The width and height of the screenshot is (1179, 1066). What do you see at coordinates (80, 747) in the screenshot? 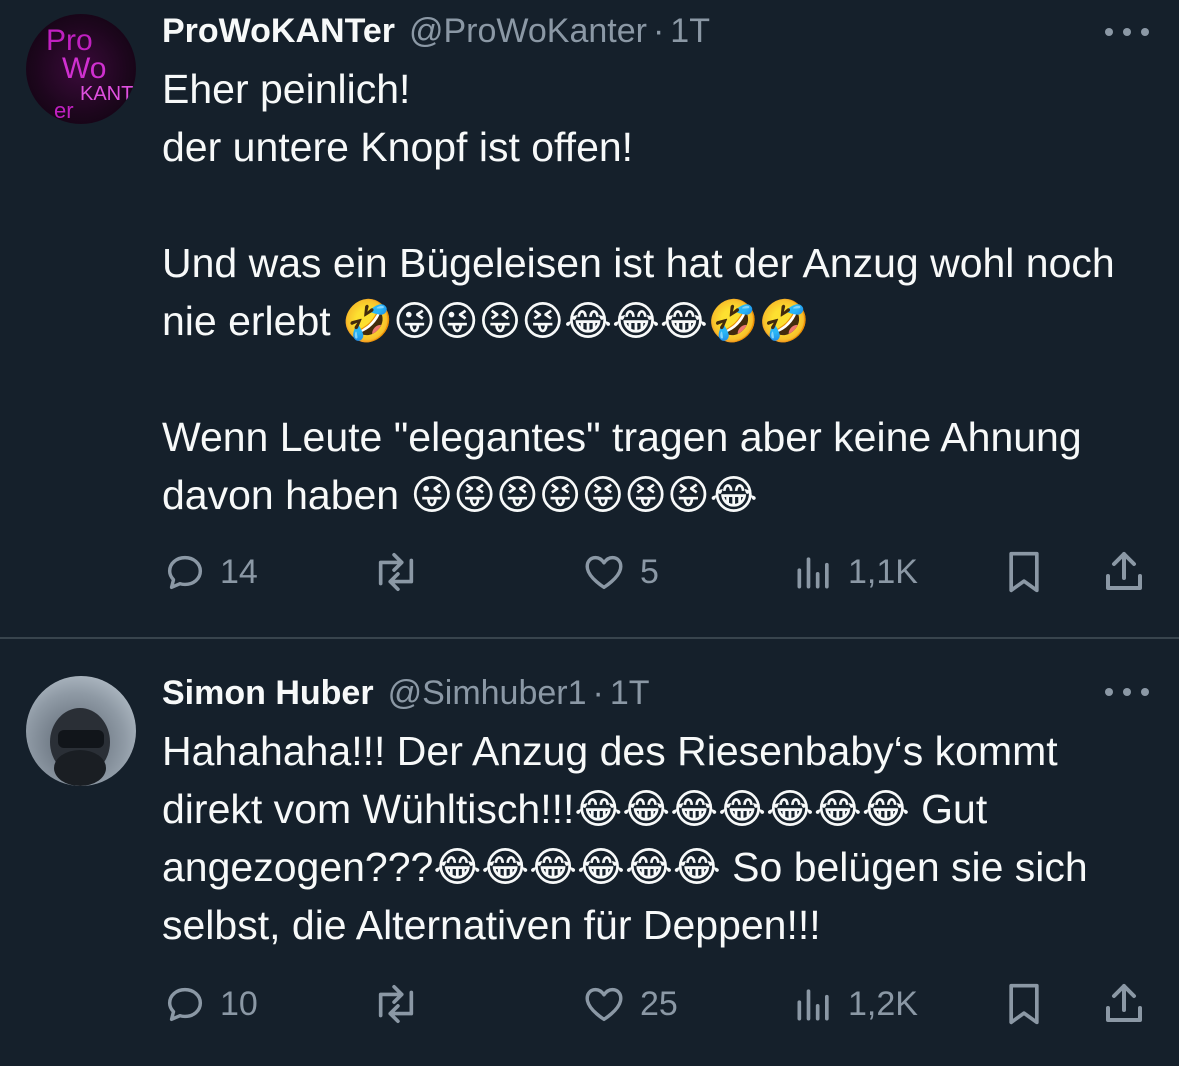
I see `avatar-helmet-image` at bounding box center [80, 747].